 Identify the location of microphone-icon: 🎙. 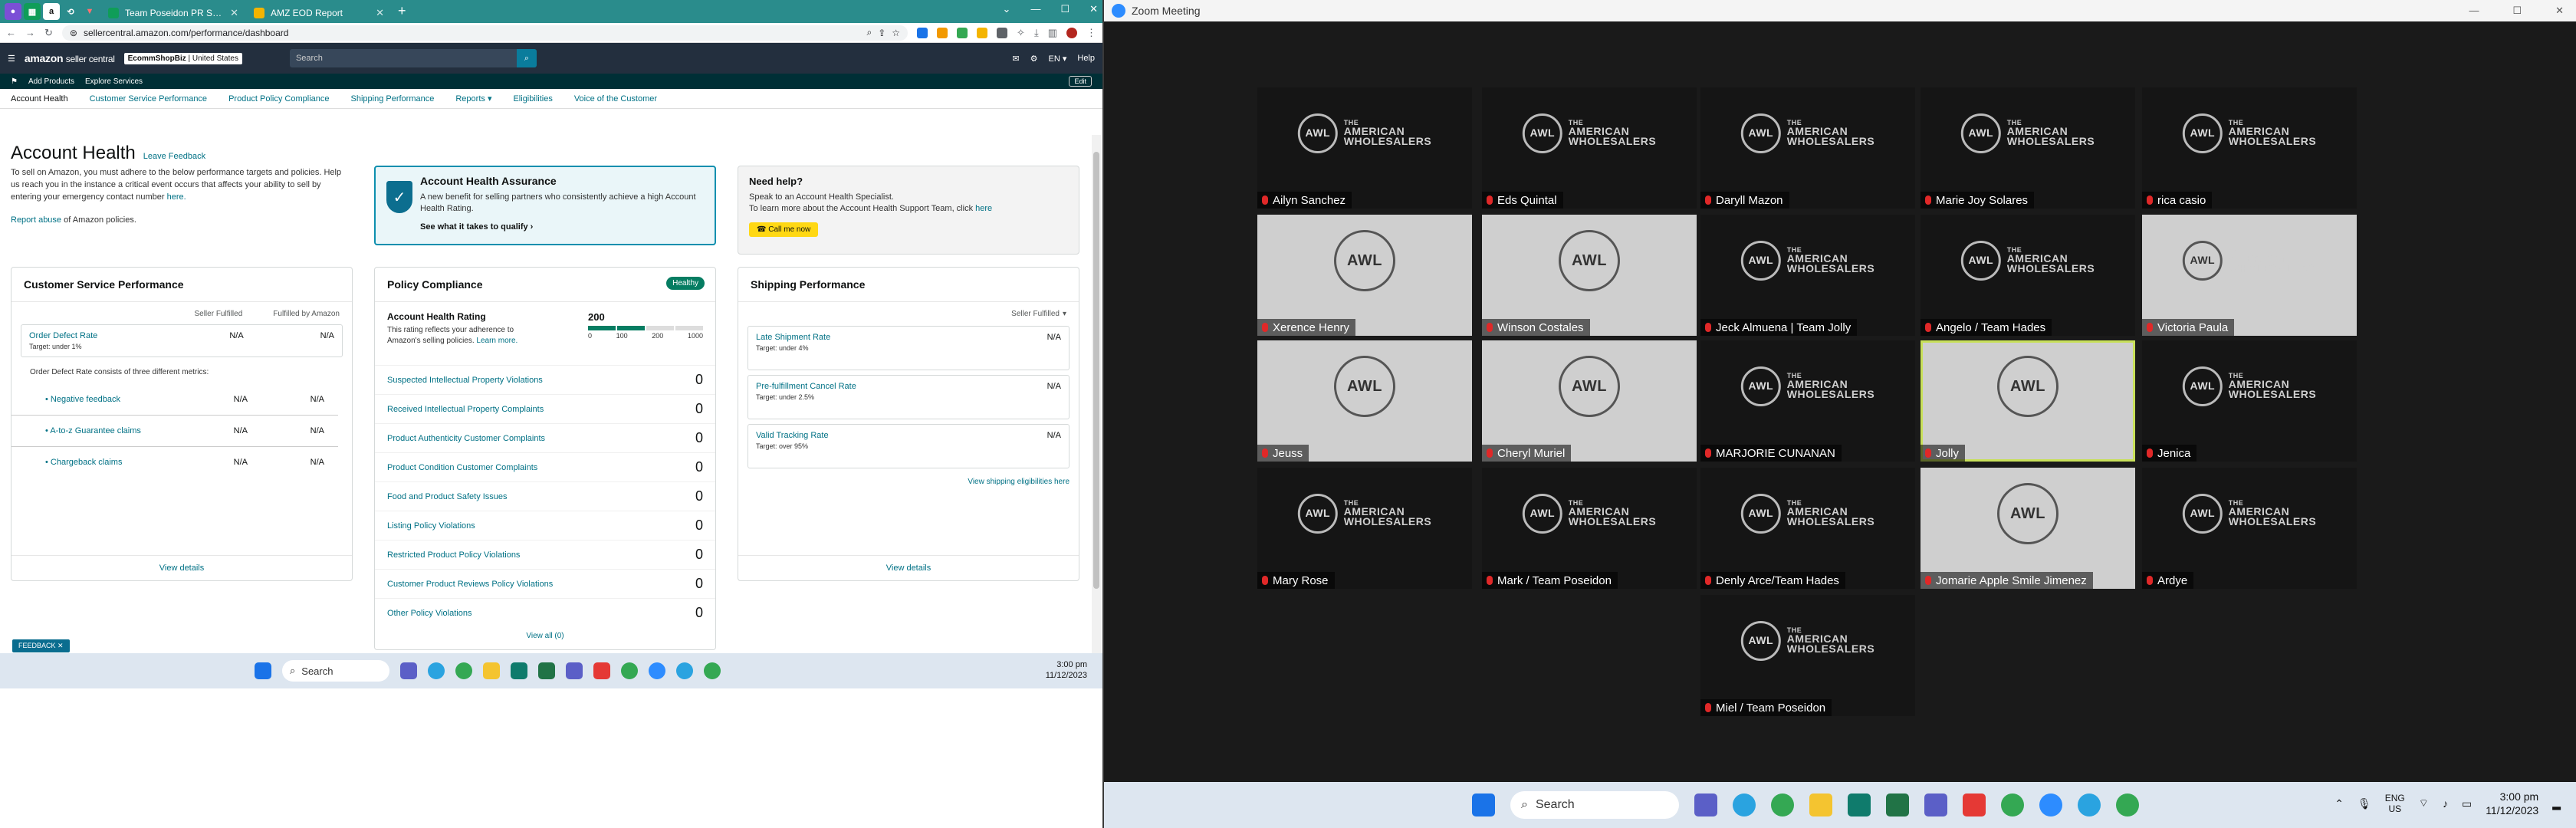
(2364, 803).